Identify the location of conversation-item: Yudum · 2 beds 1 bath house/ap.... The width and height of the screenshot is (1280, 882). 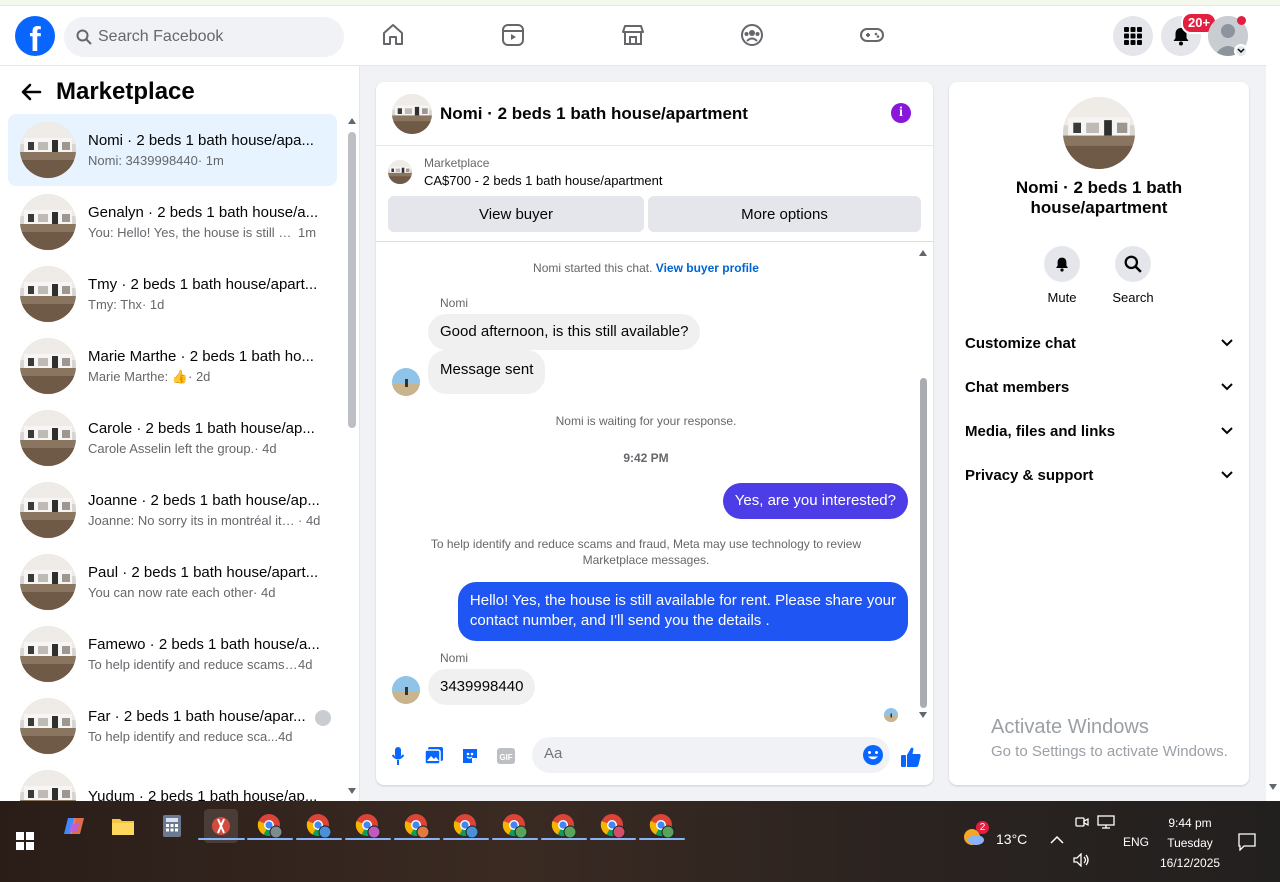
(172, 781).